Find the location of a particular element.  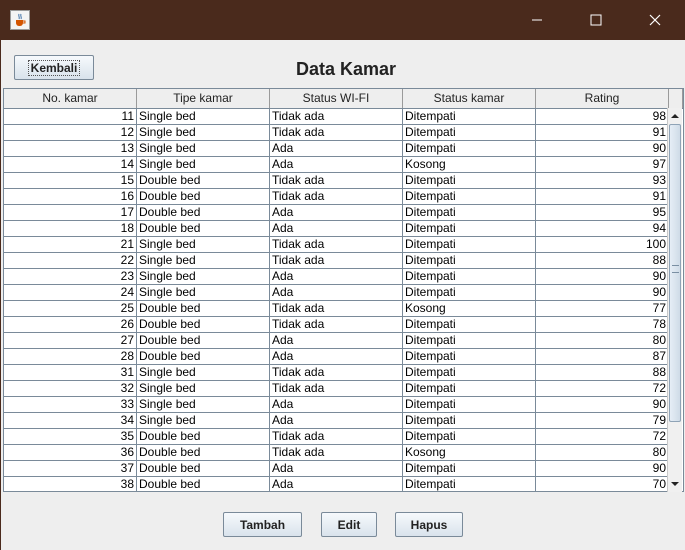

cell-rating: 88 is located at coordinates (602, 261).